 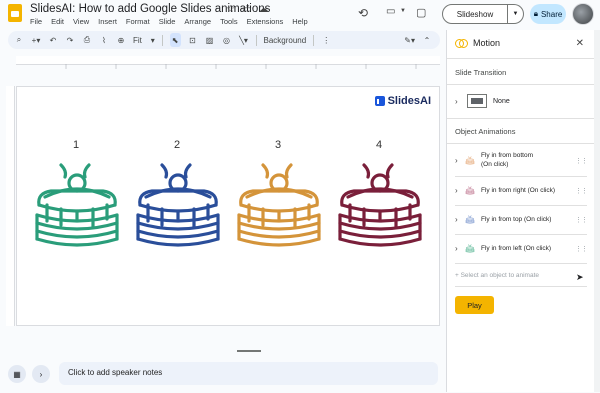 I want to click on transition-row: › None, so click(x=482, y=101).